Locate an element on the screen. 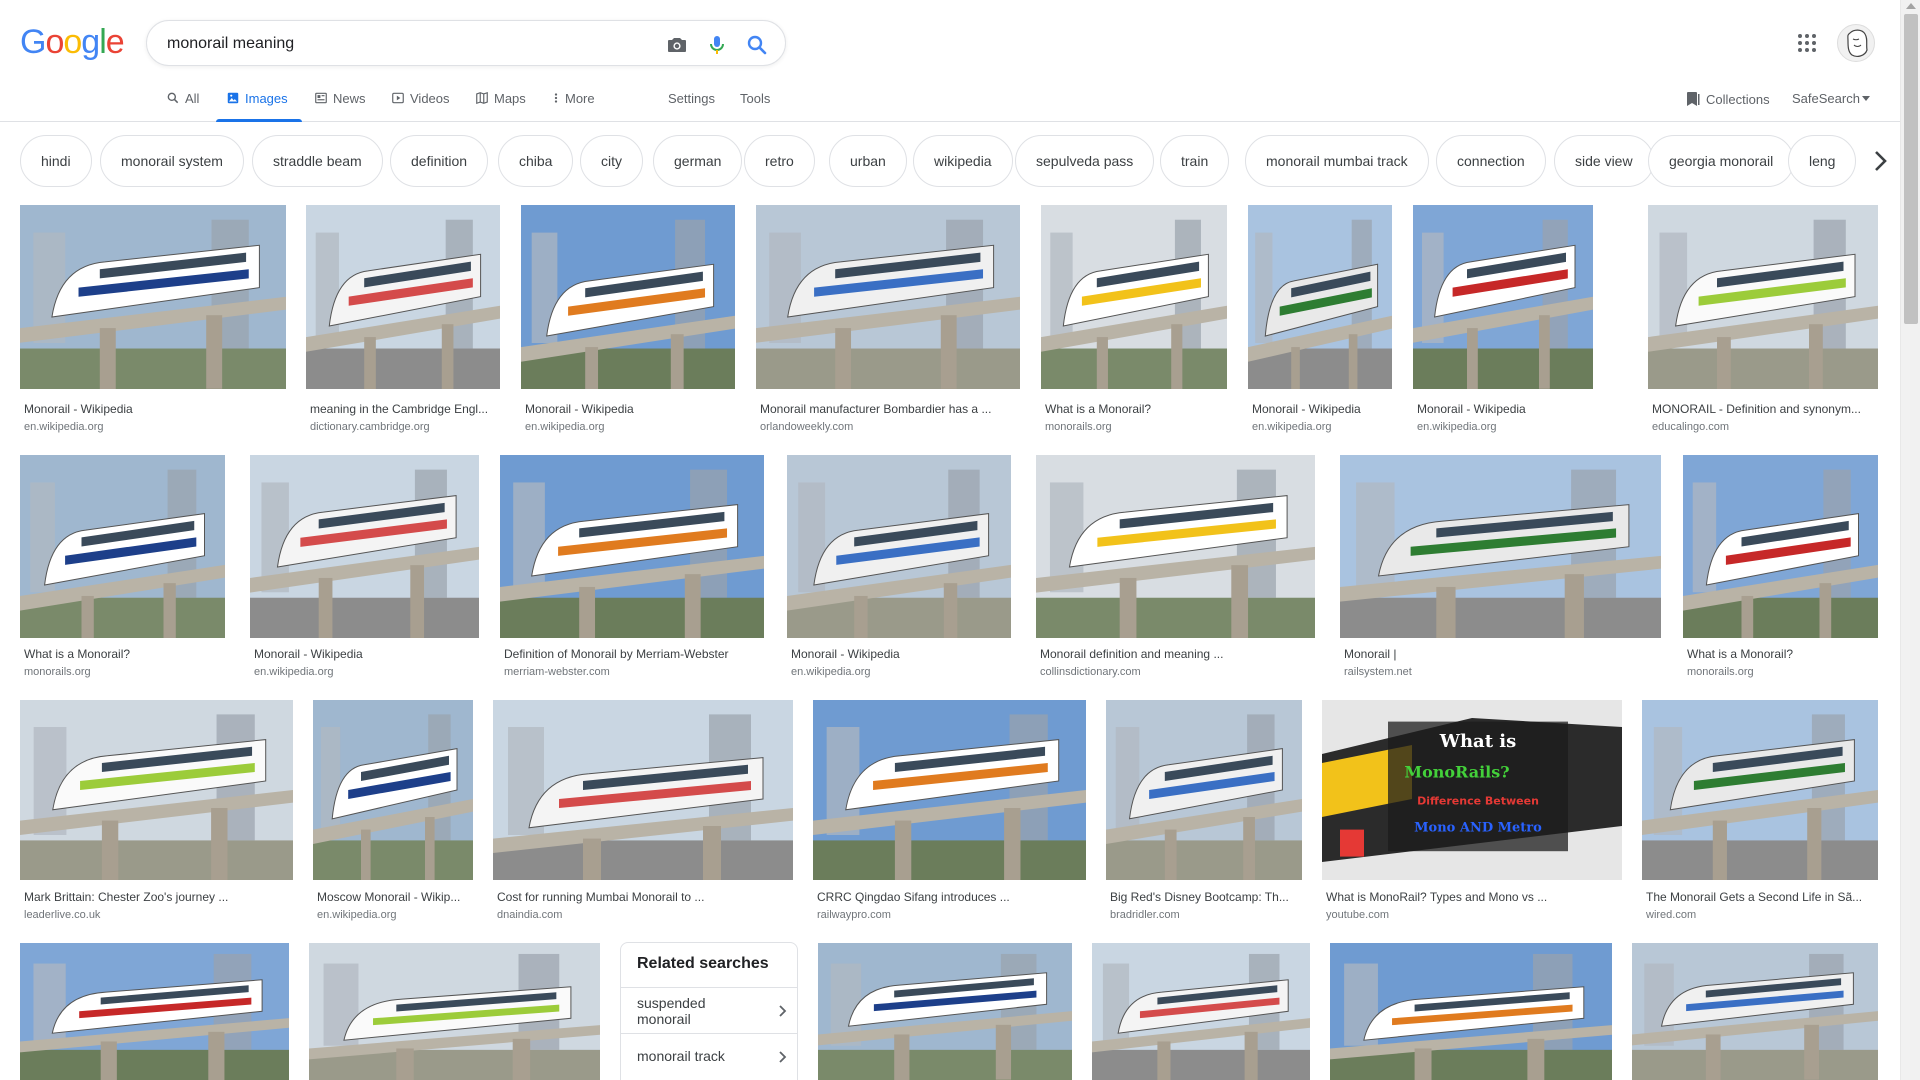 This screenshot has width=1920, height=1080. chip: sepulveda pass is located at coordinates (1085, 161).